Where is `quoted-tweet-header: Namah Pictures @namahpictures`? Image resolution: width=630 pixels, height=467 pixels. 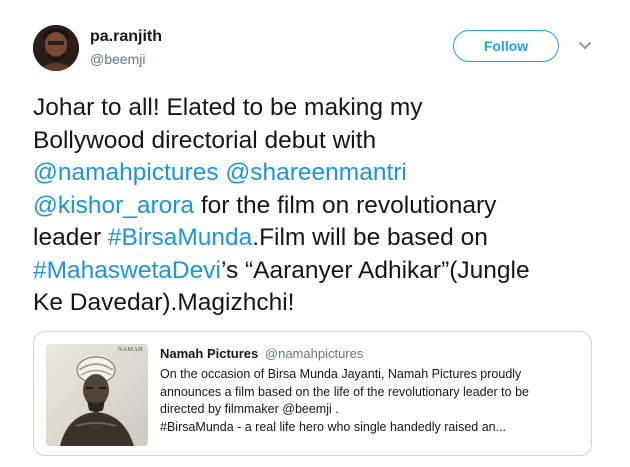
quoted-tweet-header: Namah Pictures @namahpictures is located at coordinates (370, 354).